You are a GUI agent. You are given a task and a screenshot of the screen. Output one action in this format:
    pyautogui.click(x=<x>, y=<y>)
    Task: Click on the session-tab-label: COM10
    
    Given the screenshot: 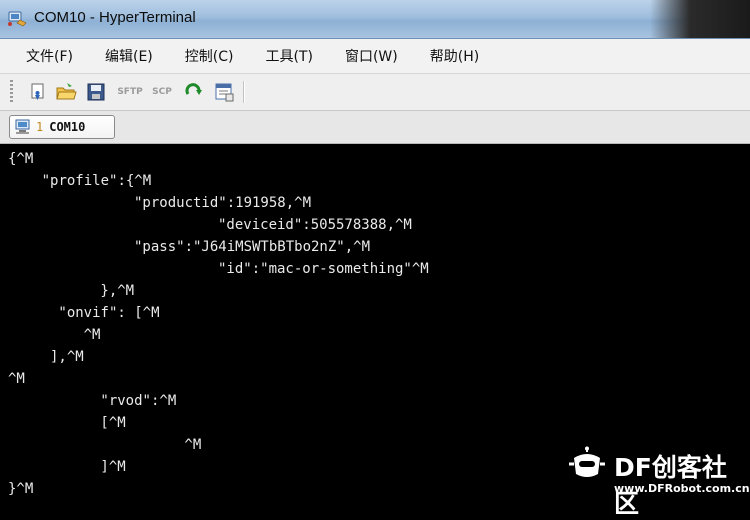 What is the action you would take?
    pyautogui.click(x=67, y=127)
    